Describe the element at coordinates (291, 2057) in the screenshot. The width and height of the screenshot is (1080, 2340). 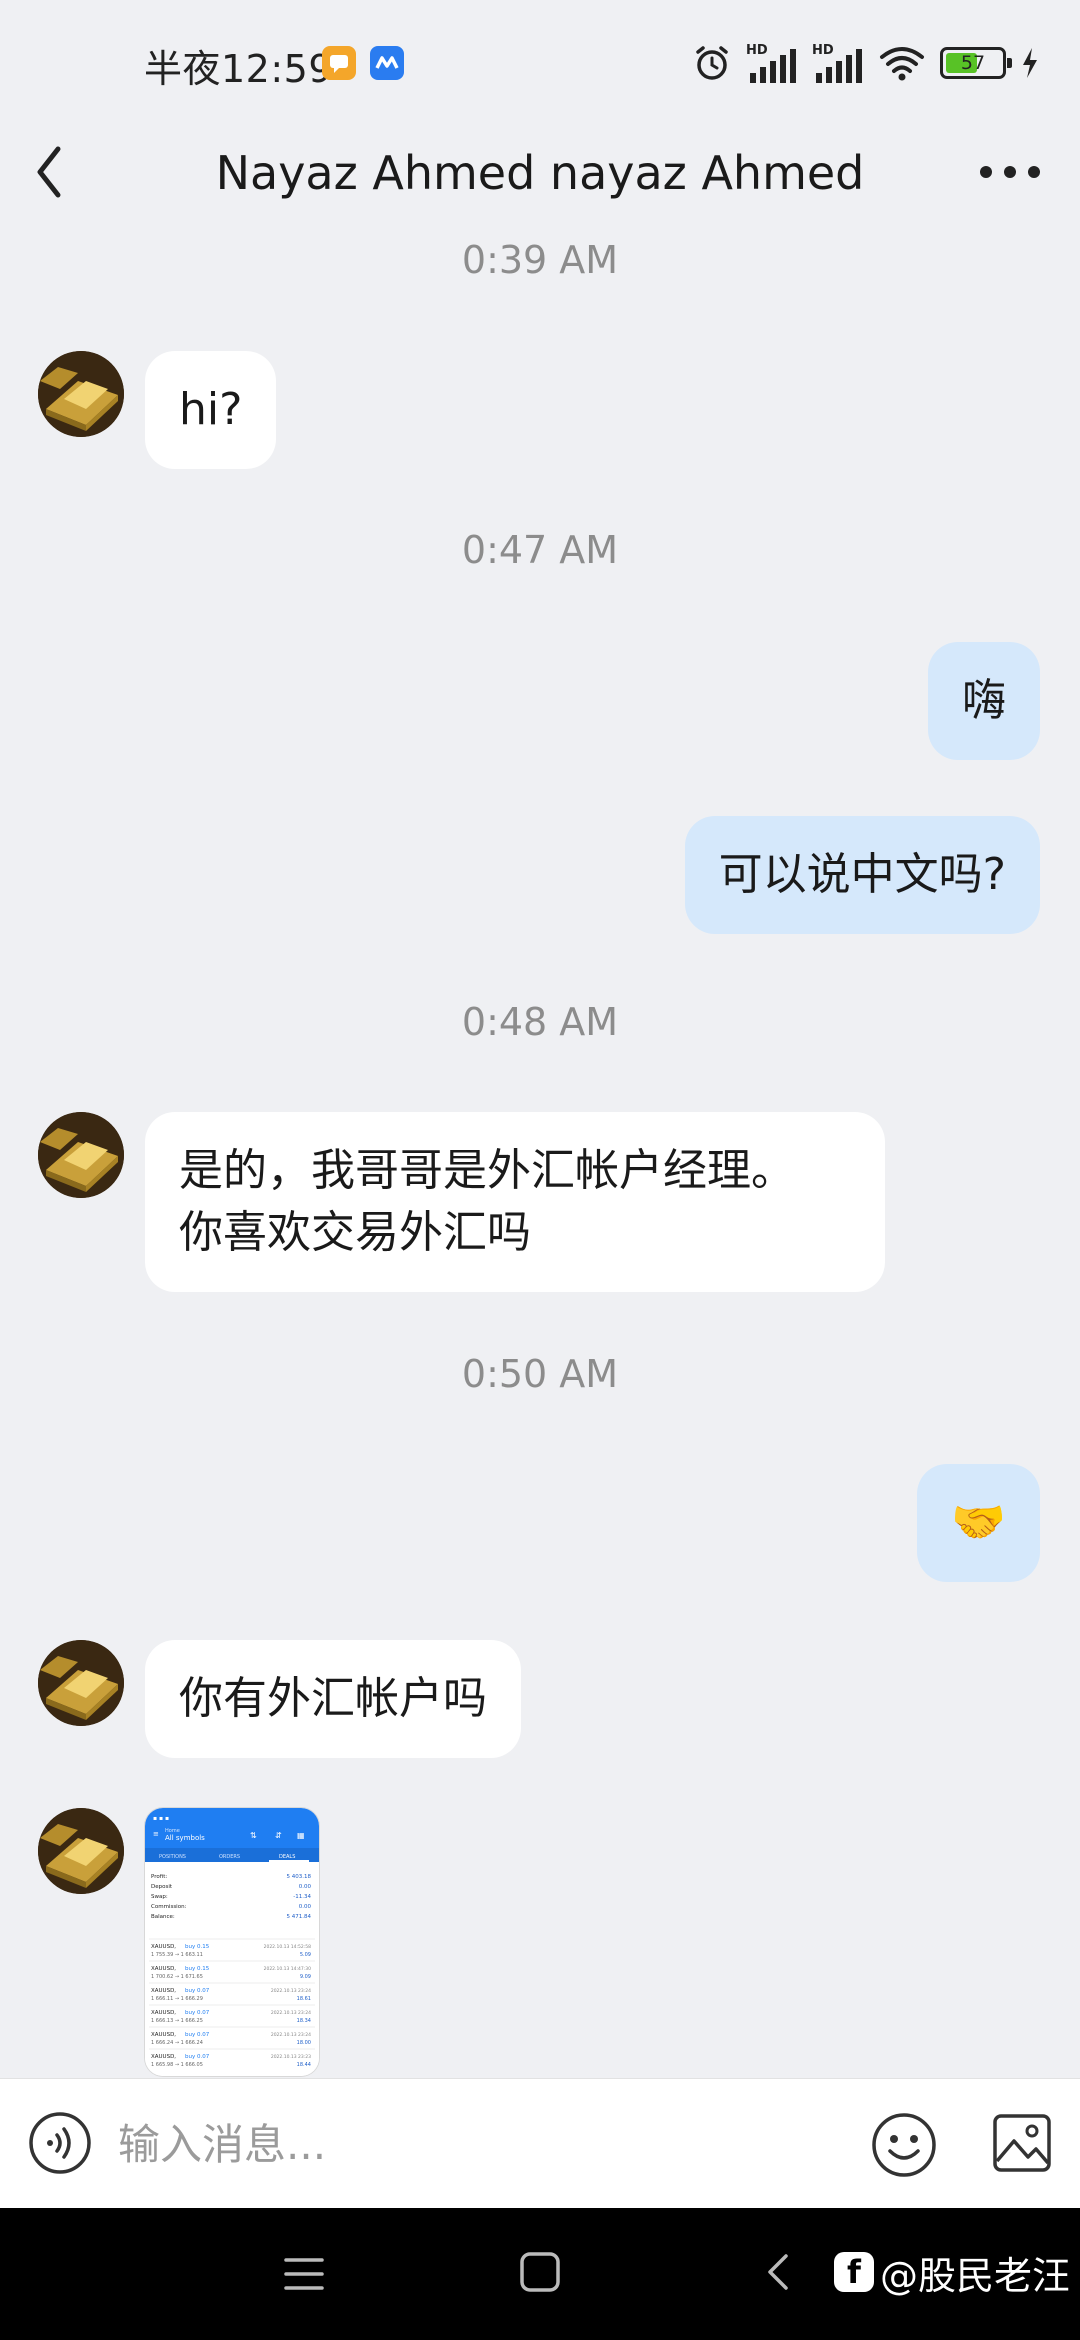
I see `shot-deal-date: 2022.10.13 23:23` at that location.